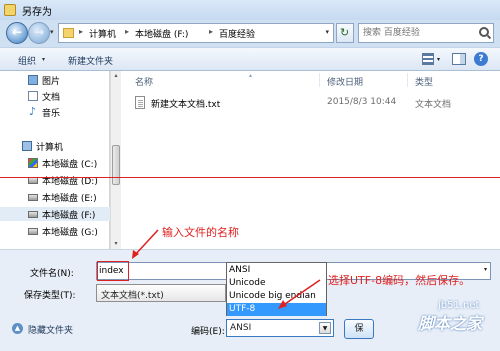 This screenshot has height=351, width=500. I want to click on filename-label: 文件名(N):, so click(52, 274).